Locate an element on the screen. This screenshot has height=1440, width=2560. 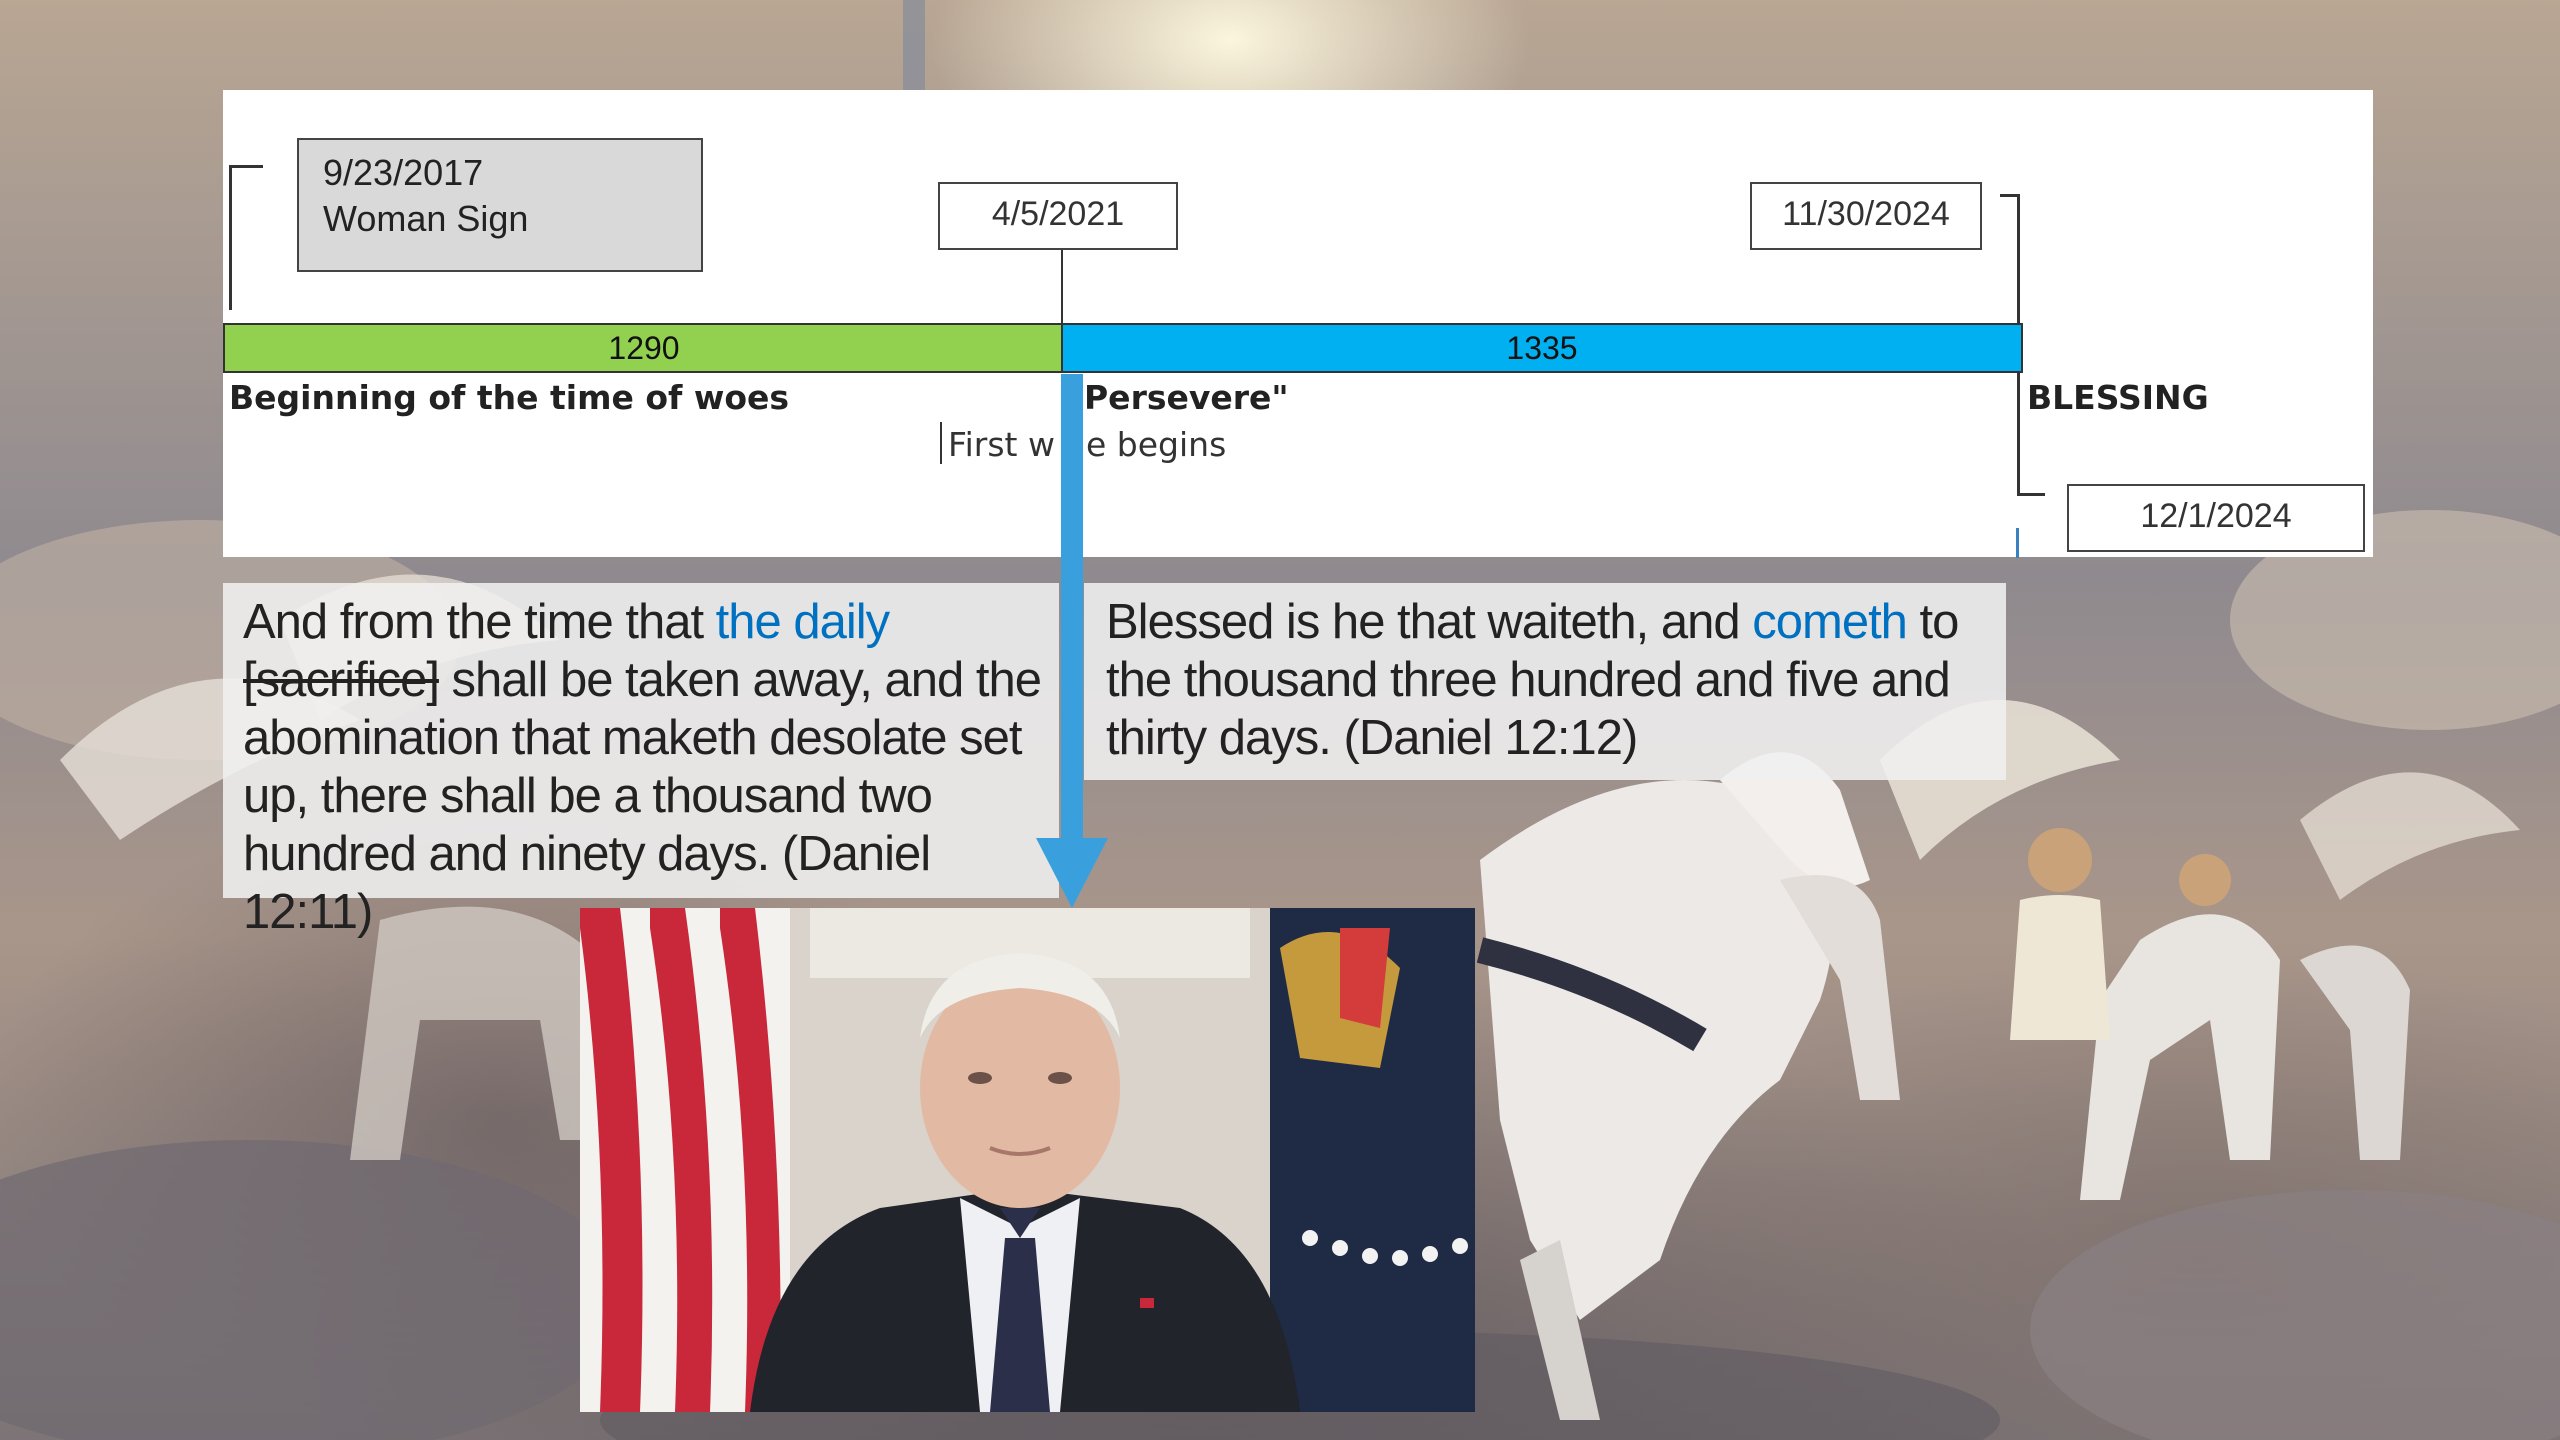
date-box-blessing: 12/1/2024 is located at coordinates (2216, 518).